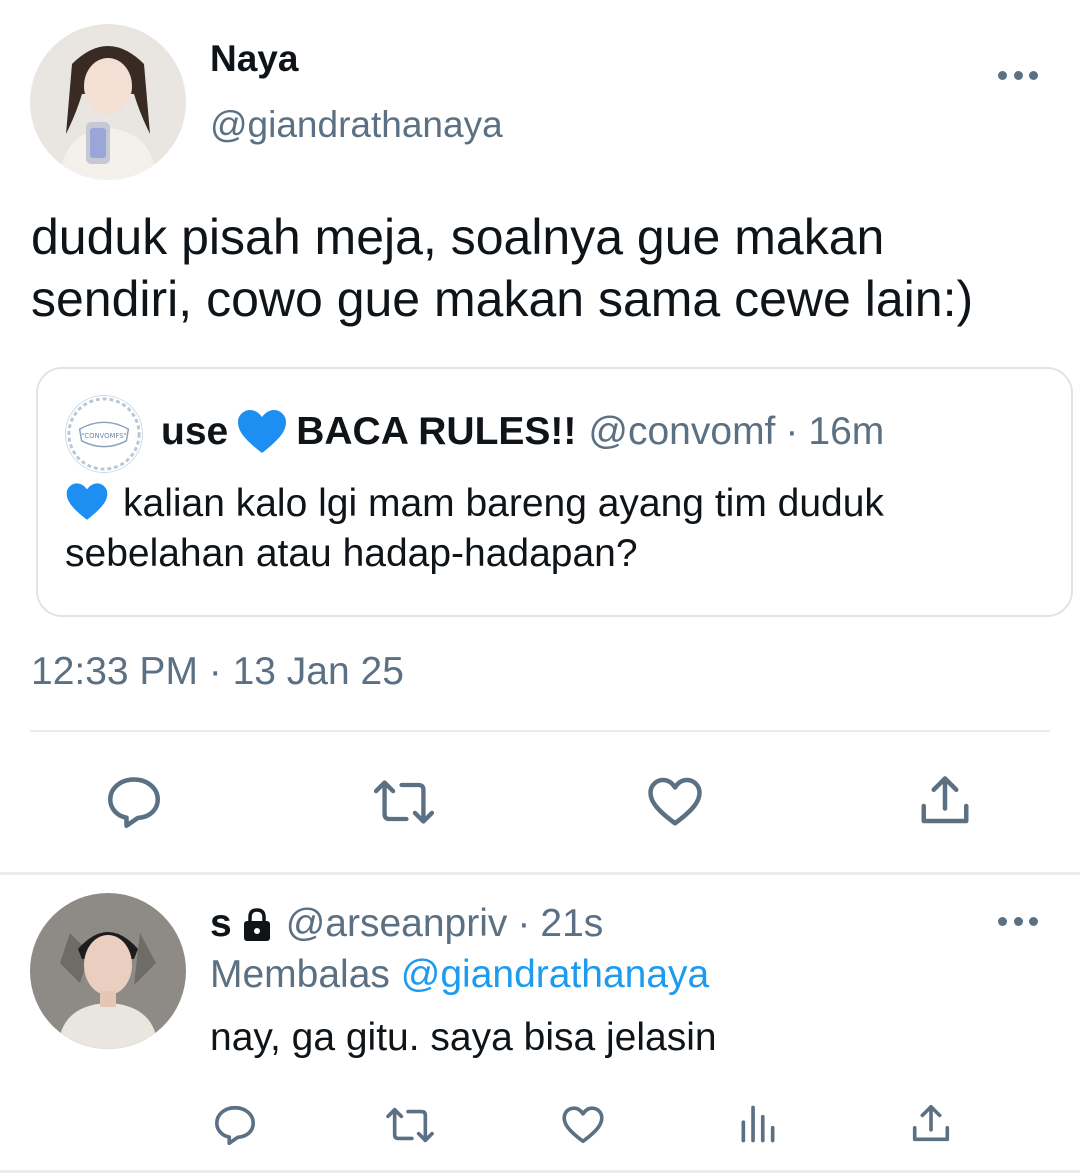 Image resolution: width=1080 pixels, height=1173 pixels. What do you see at coordinates (300, 974) in the screenshot?
I see `replying-prefix: Membalas` at bounding box center [300, 974].